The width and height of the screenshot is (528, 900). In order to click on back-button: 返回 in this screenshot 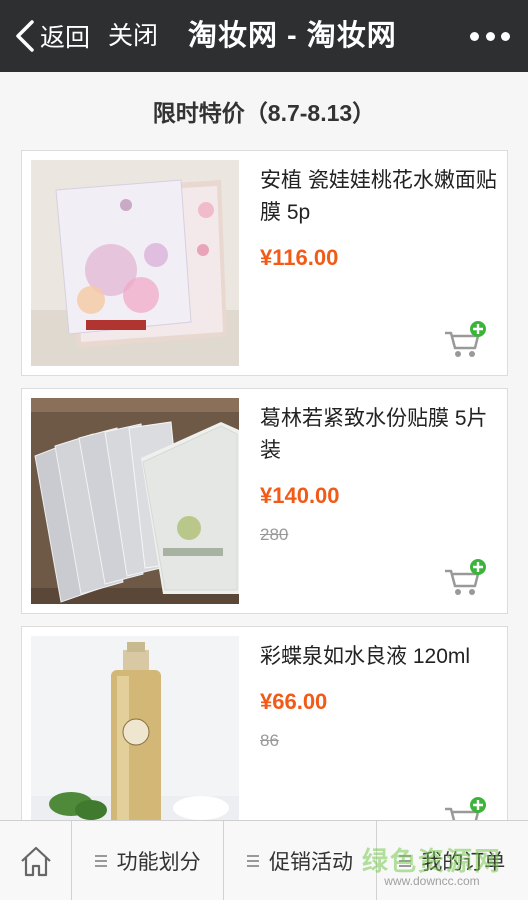, I will do `click(52, 36)`.